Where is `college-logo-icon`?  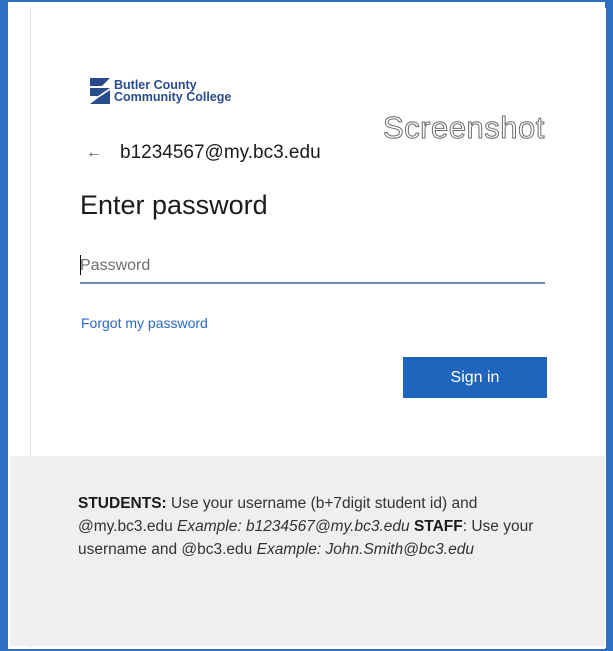 college-logo-icon is located at coordinates (100, 91).